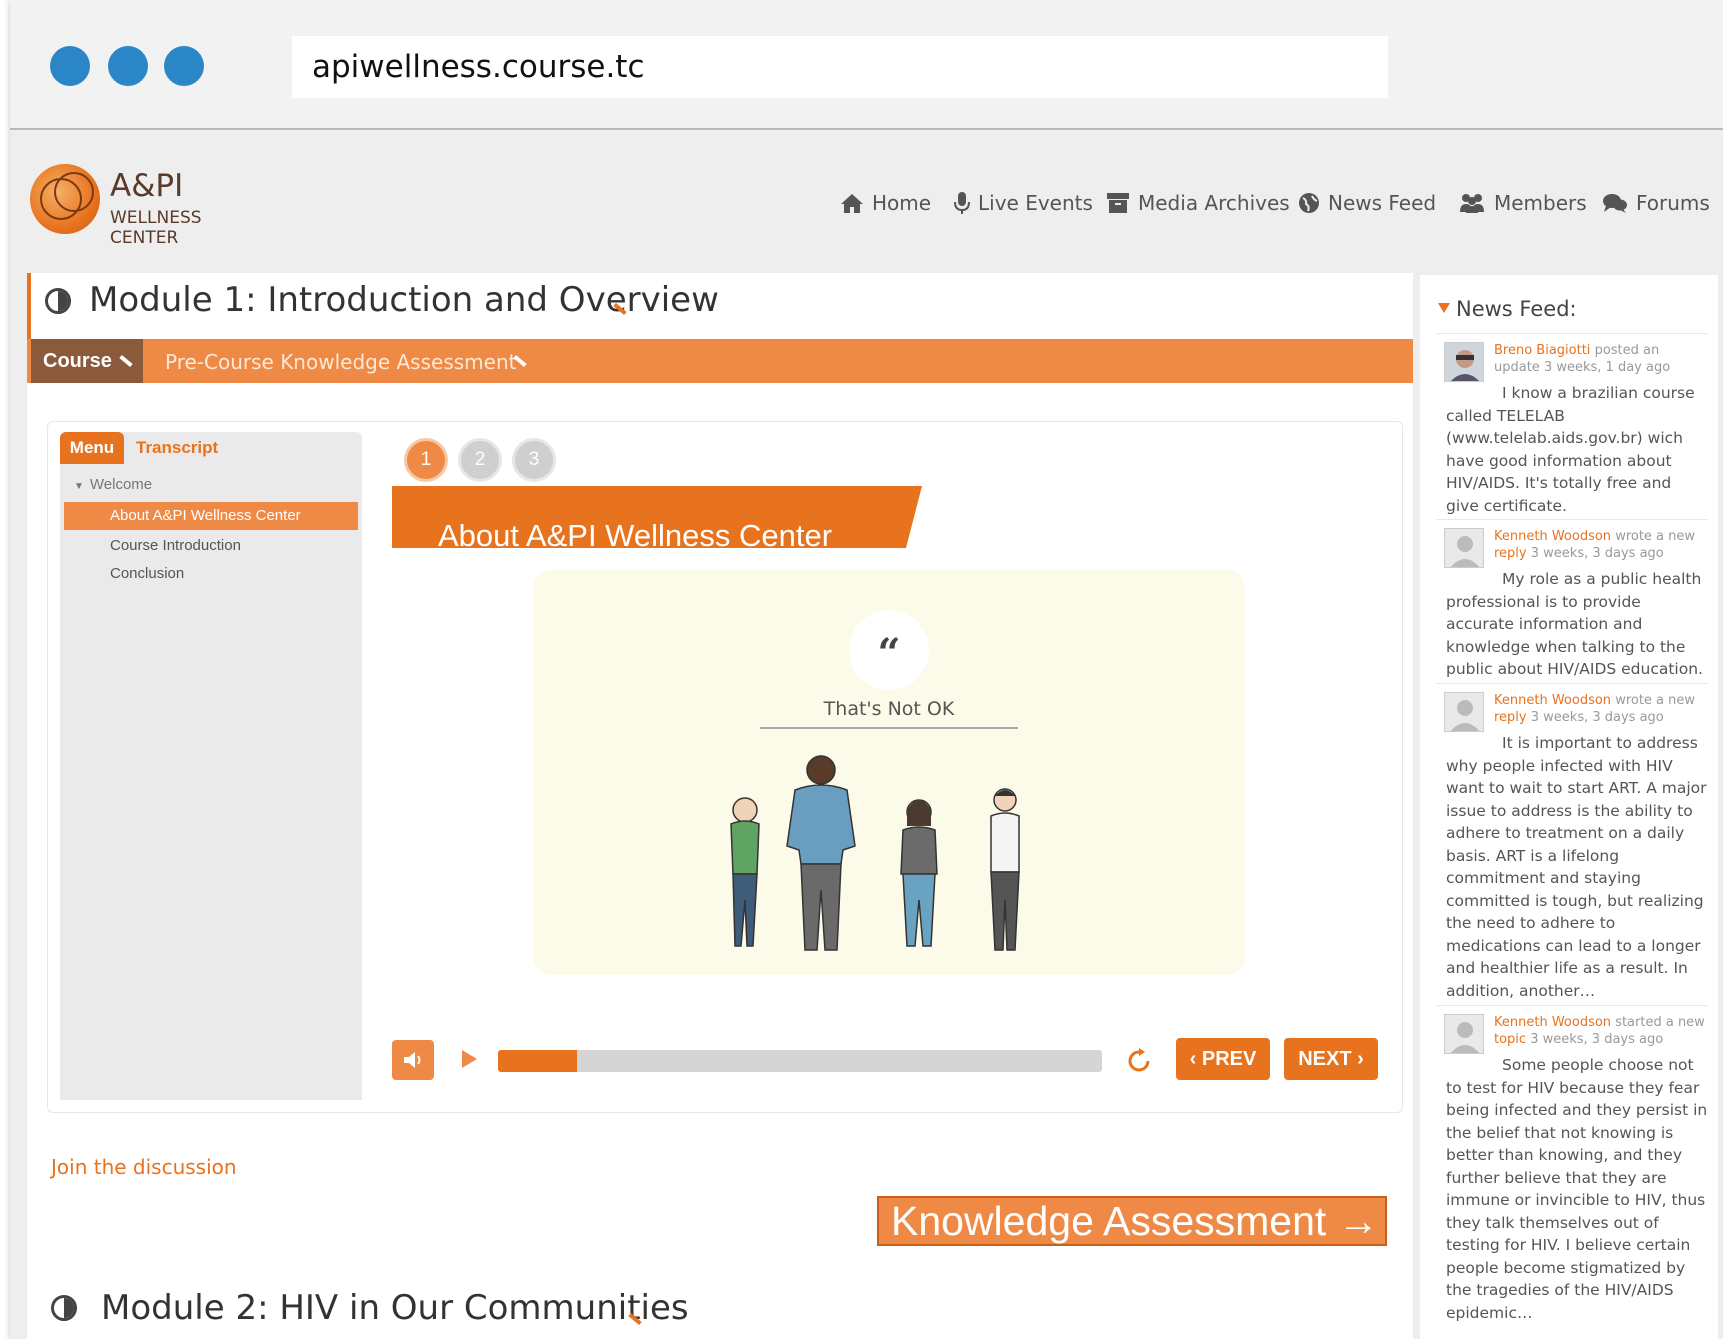  Describe the element at coordinates (889, 650) in the screenshot. I see `quote-mark-icon: “` at that location.